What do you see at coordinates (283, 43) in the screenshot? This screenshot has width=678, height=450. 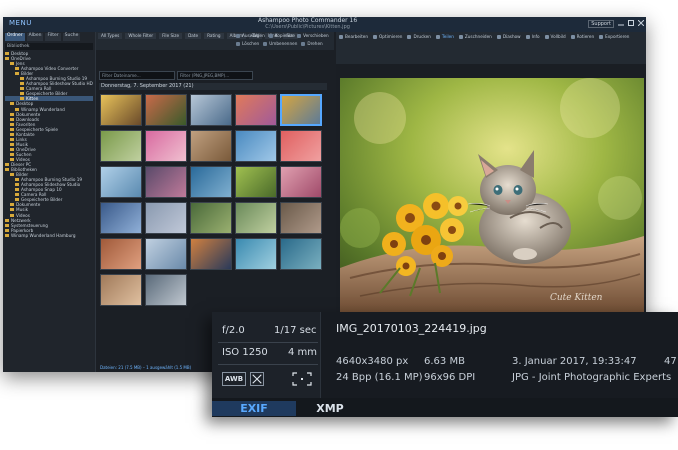 I see `tool-label: Umbenennen` at bounding box center [283, 43].